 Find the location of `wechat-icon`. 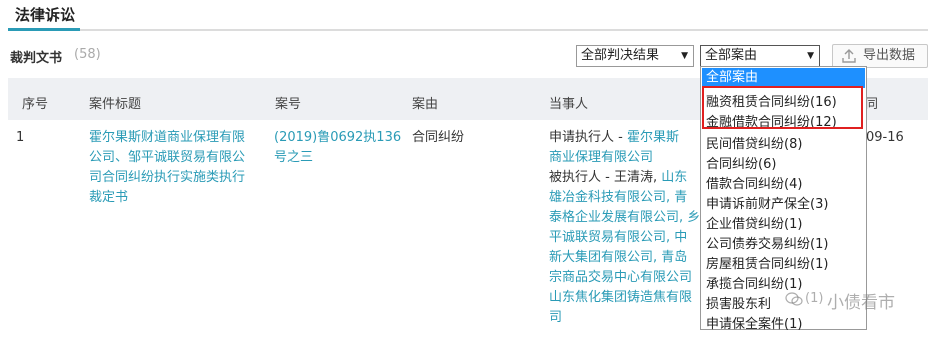

wechat-icon is located at coordinates (794, 299).